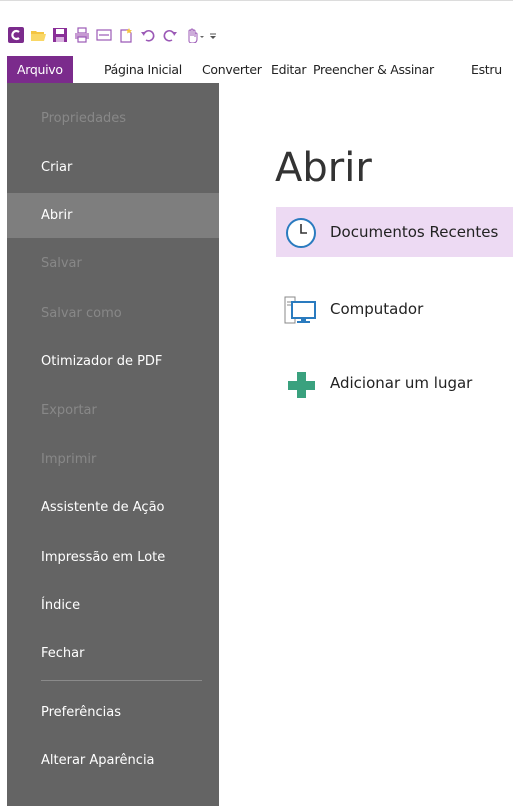 This screenshot has width=513, height=806. I want to click on option-label: Adicionar um lugar, so click(401, 383).